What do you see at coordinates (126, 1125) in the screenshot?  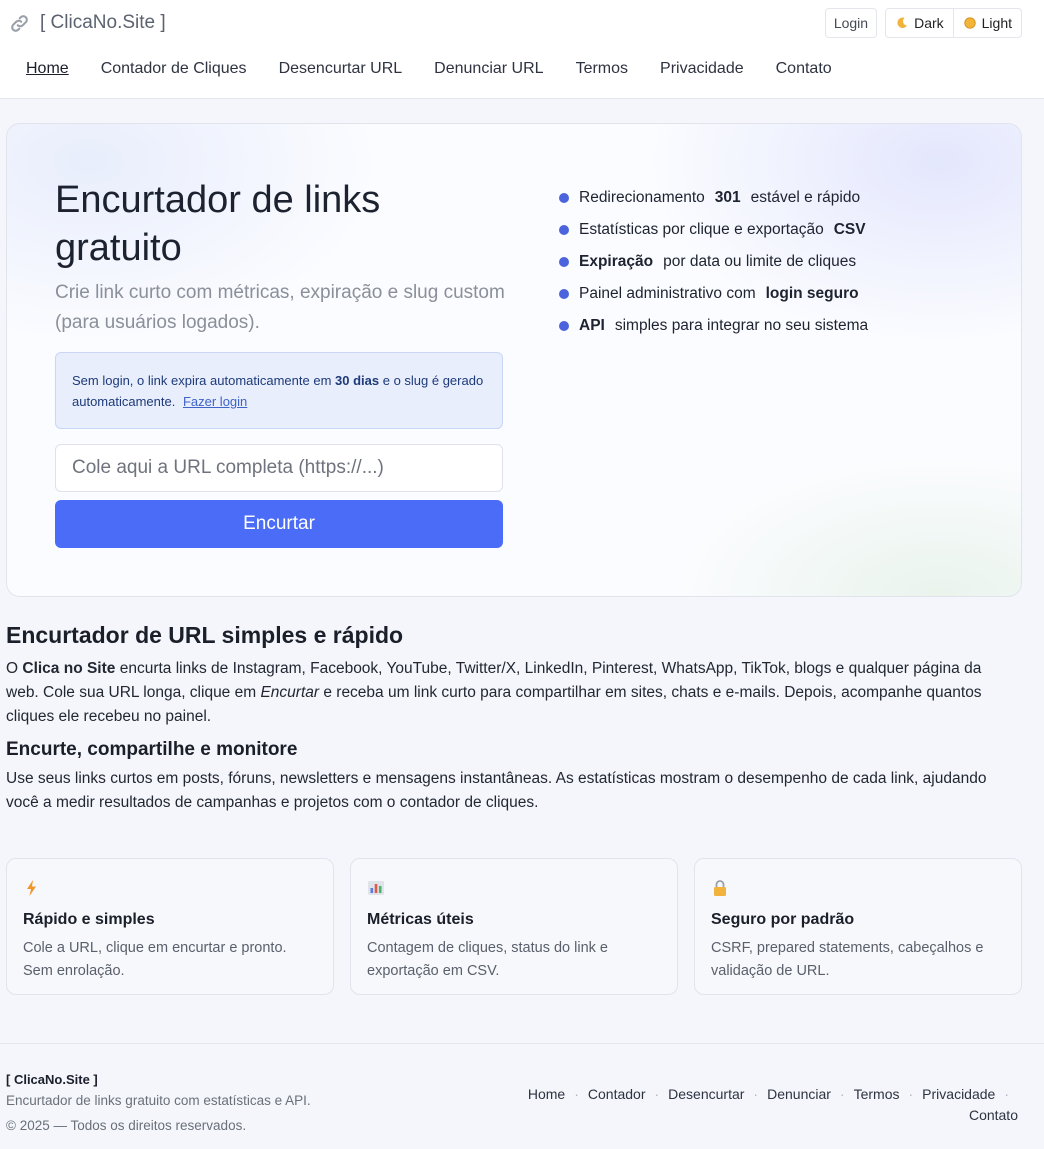 I see `footer-copyright: © 2025 — Todos os direitos reservados.` at bounding box center [126, 1125].